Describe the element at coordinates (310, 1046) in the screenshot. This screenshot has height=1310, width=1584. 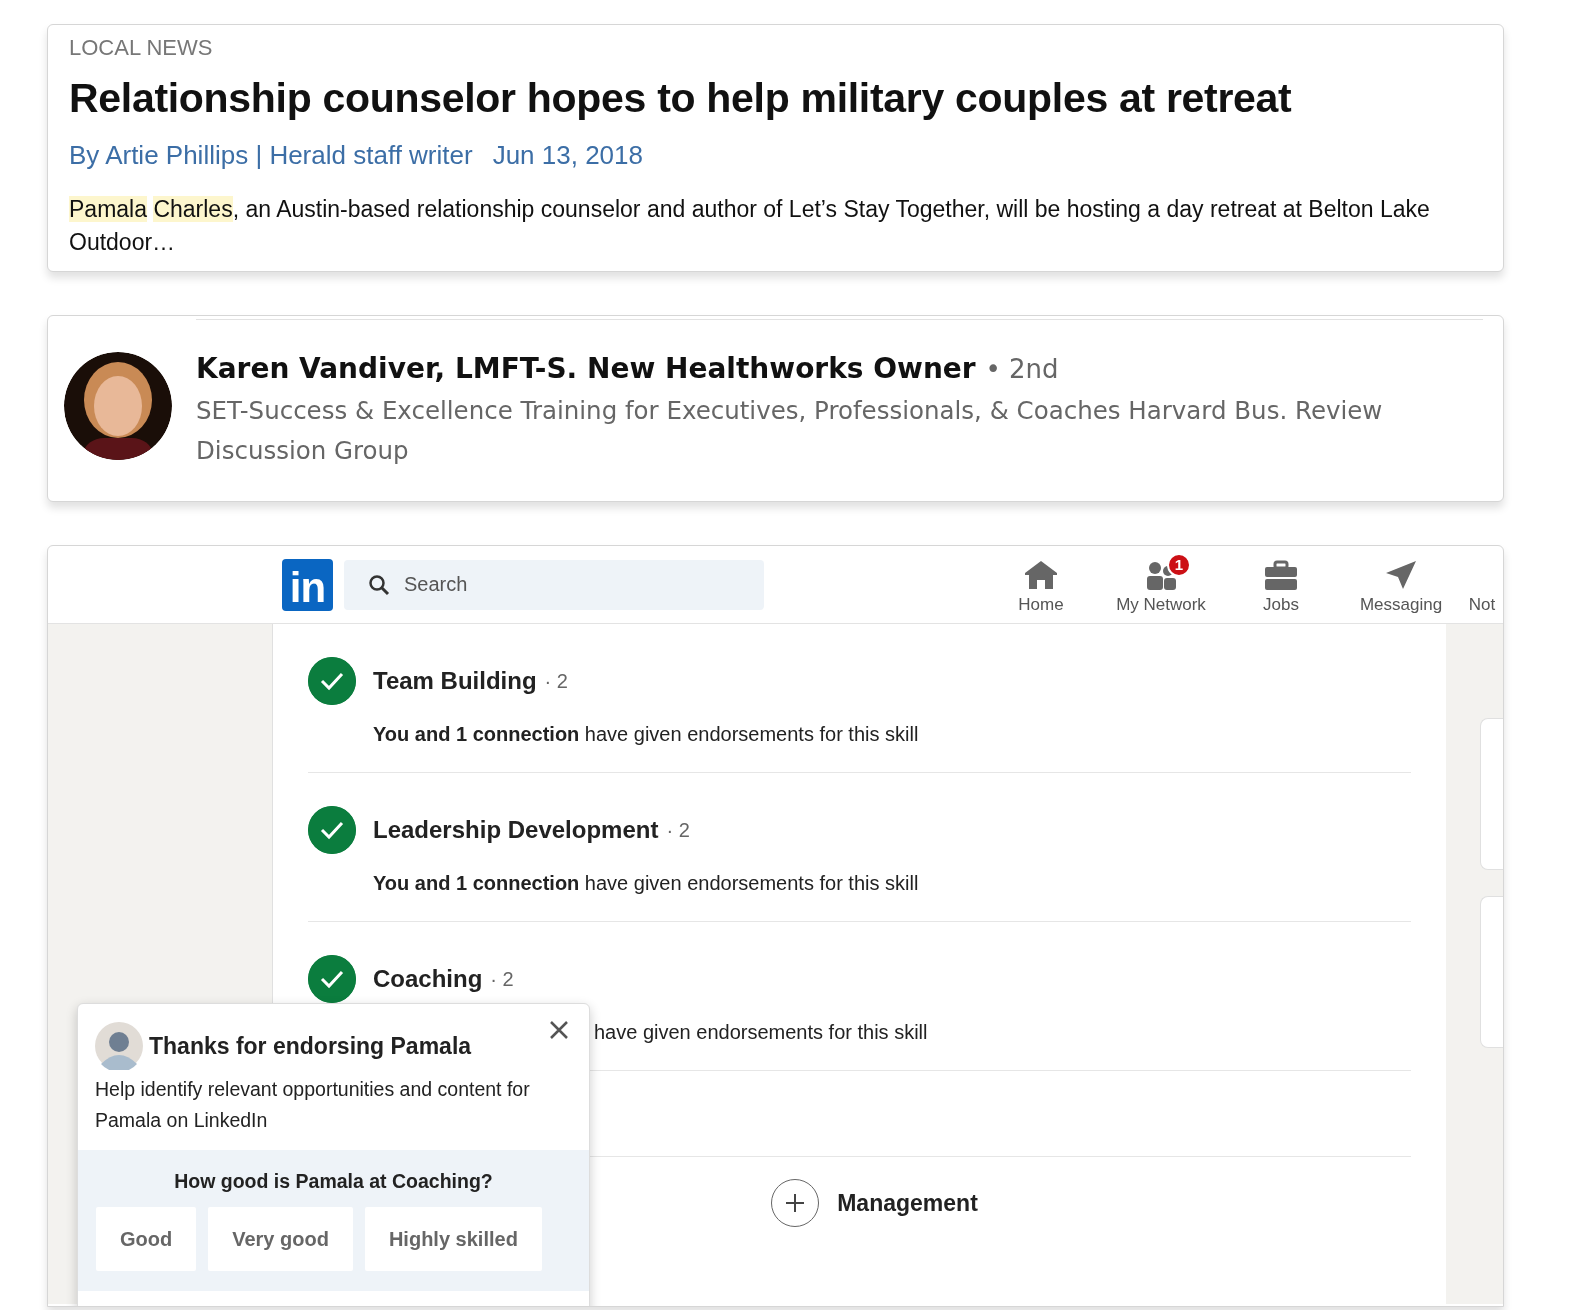
I see `popup-title: Thanks for endorsing Pamala` at that location.